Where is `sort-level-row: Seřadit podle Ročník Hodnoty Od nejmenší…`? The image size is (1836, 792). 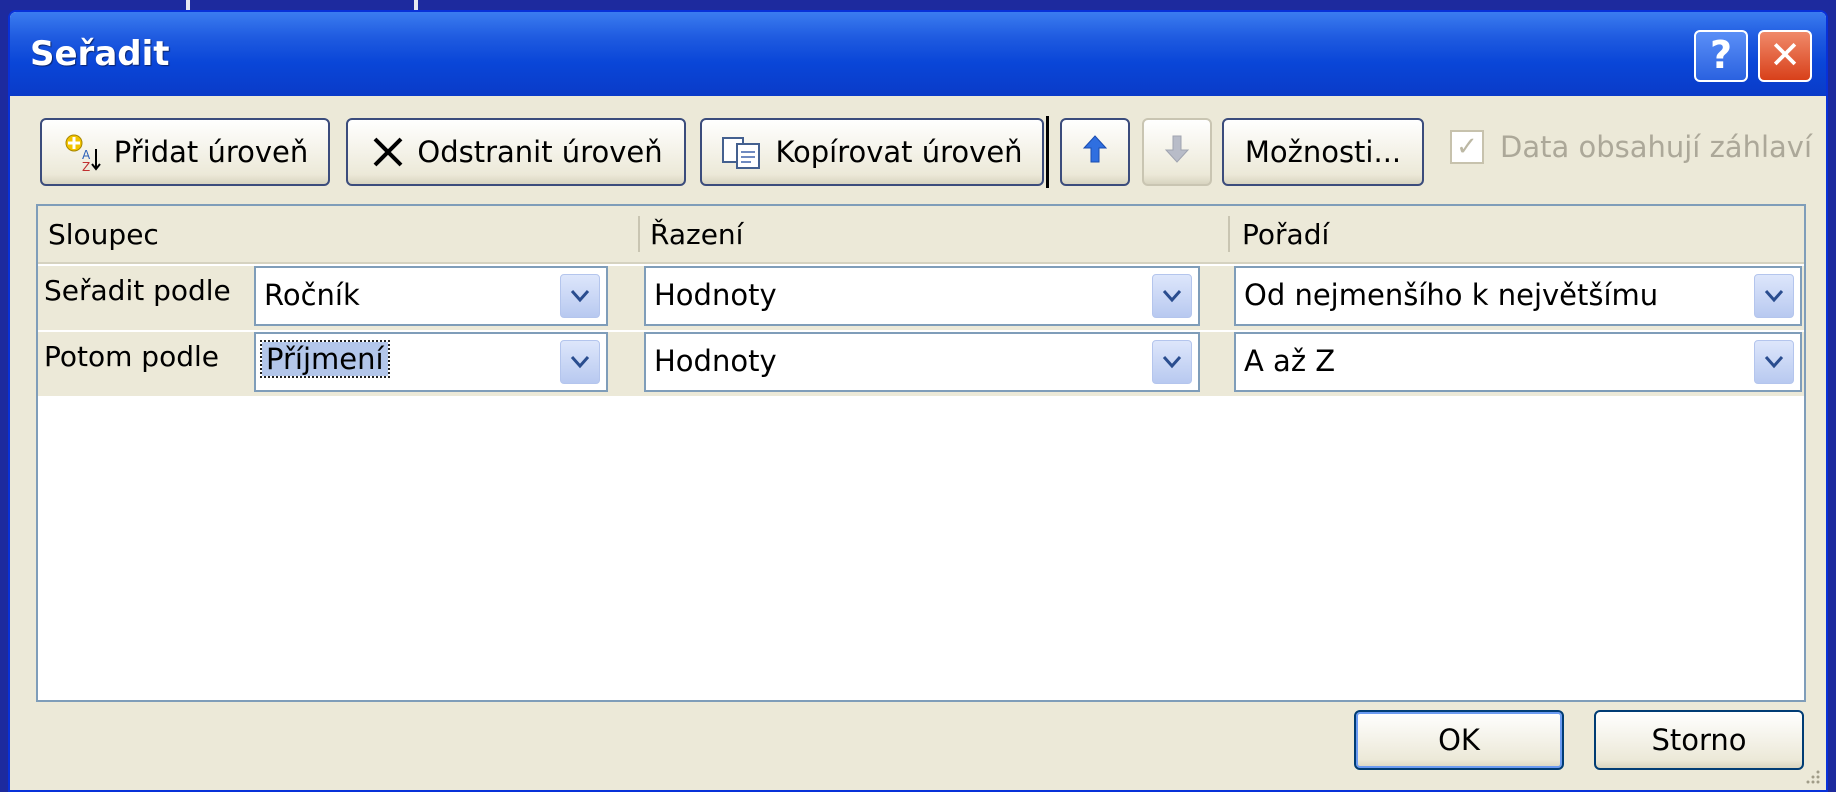
sort-level-row: Seřadit podle Ročník Hodnoty Od nejmenší… is located at coordinates (921, 298).